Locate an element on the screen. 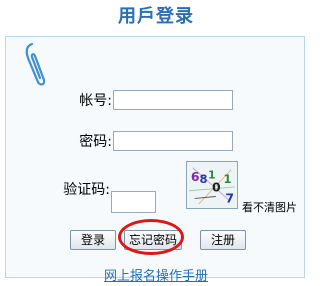 This screenshot has height=286, width=320. svg-text: 7 is located at coordinates (229, 197).